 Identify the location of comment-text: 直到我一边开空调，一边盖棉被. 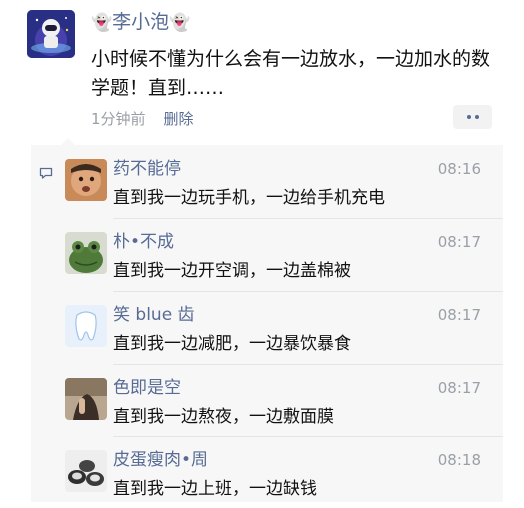
(232, 271).